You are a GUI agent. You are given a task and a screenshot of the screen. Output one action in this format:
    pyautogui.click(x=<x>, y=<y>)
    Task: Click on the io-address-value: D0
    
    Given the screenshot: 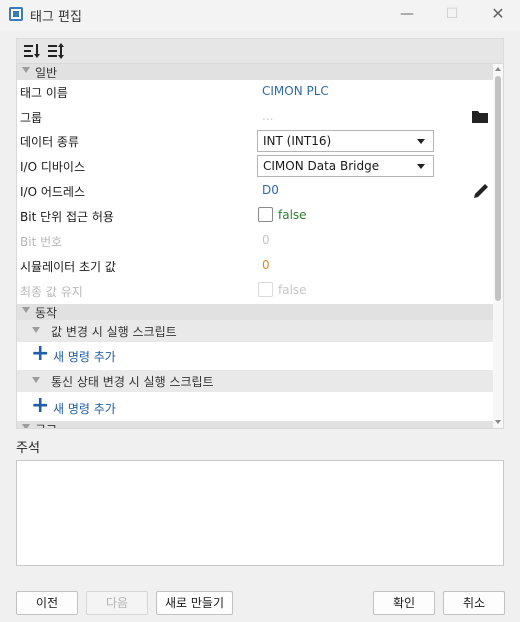 What is the action you would take?
    pyautogui.click(x=270, y=190)
    